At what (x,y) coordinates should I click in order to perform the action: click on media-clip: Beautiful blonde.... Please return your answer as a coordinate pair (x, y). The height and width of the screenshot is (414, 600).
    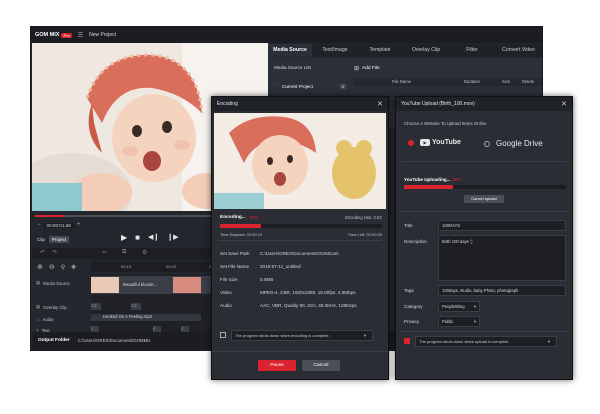
    Looking at the image, I should click on (151, 285).